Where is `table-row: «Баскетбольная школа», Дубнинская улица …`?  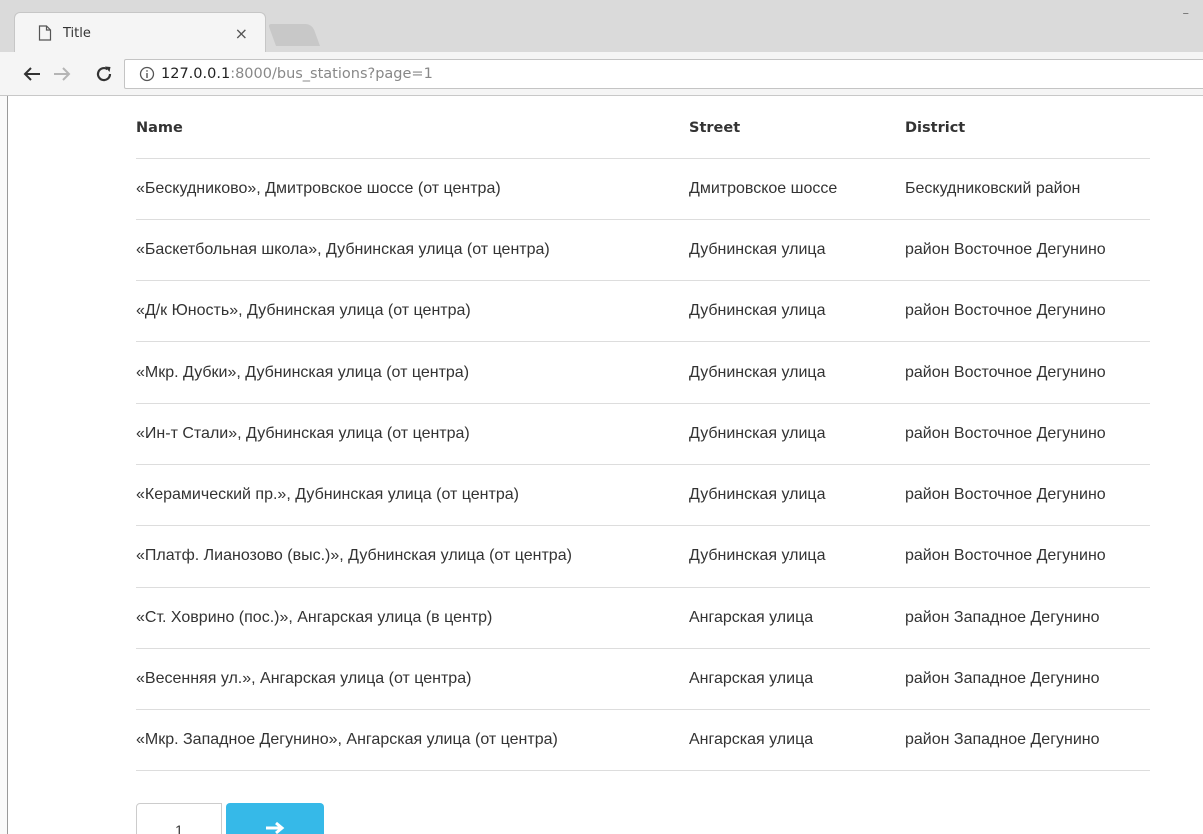
table-row: «Баскетбольная школа», Дубнинская улица … is located at coordinates (643, 250).